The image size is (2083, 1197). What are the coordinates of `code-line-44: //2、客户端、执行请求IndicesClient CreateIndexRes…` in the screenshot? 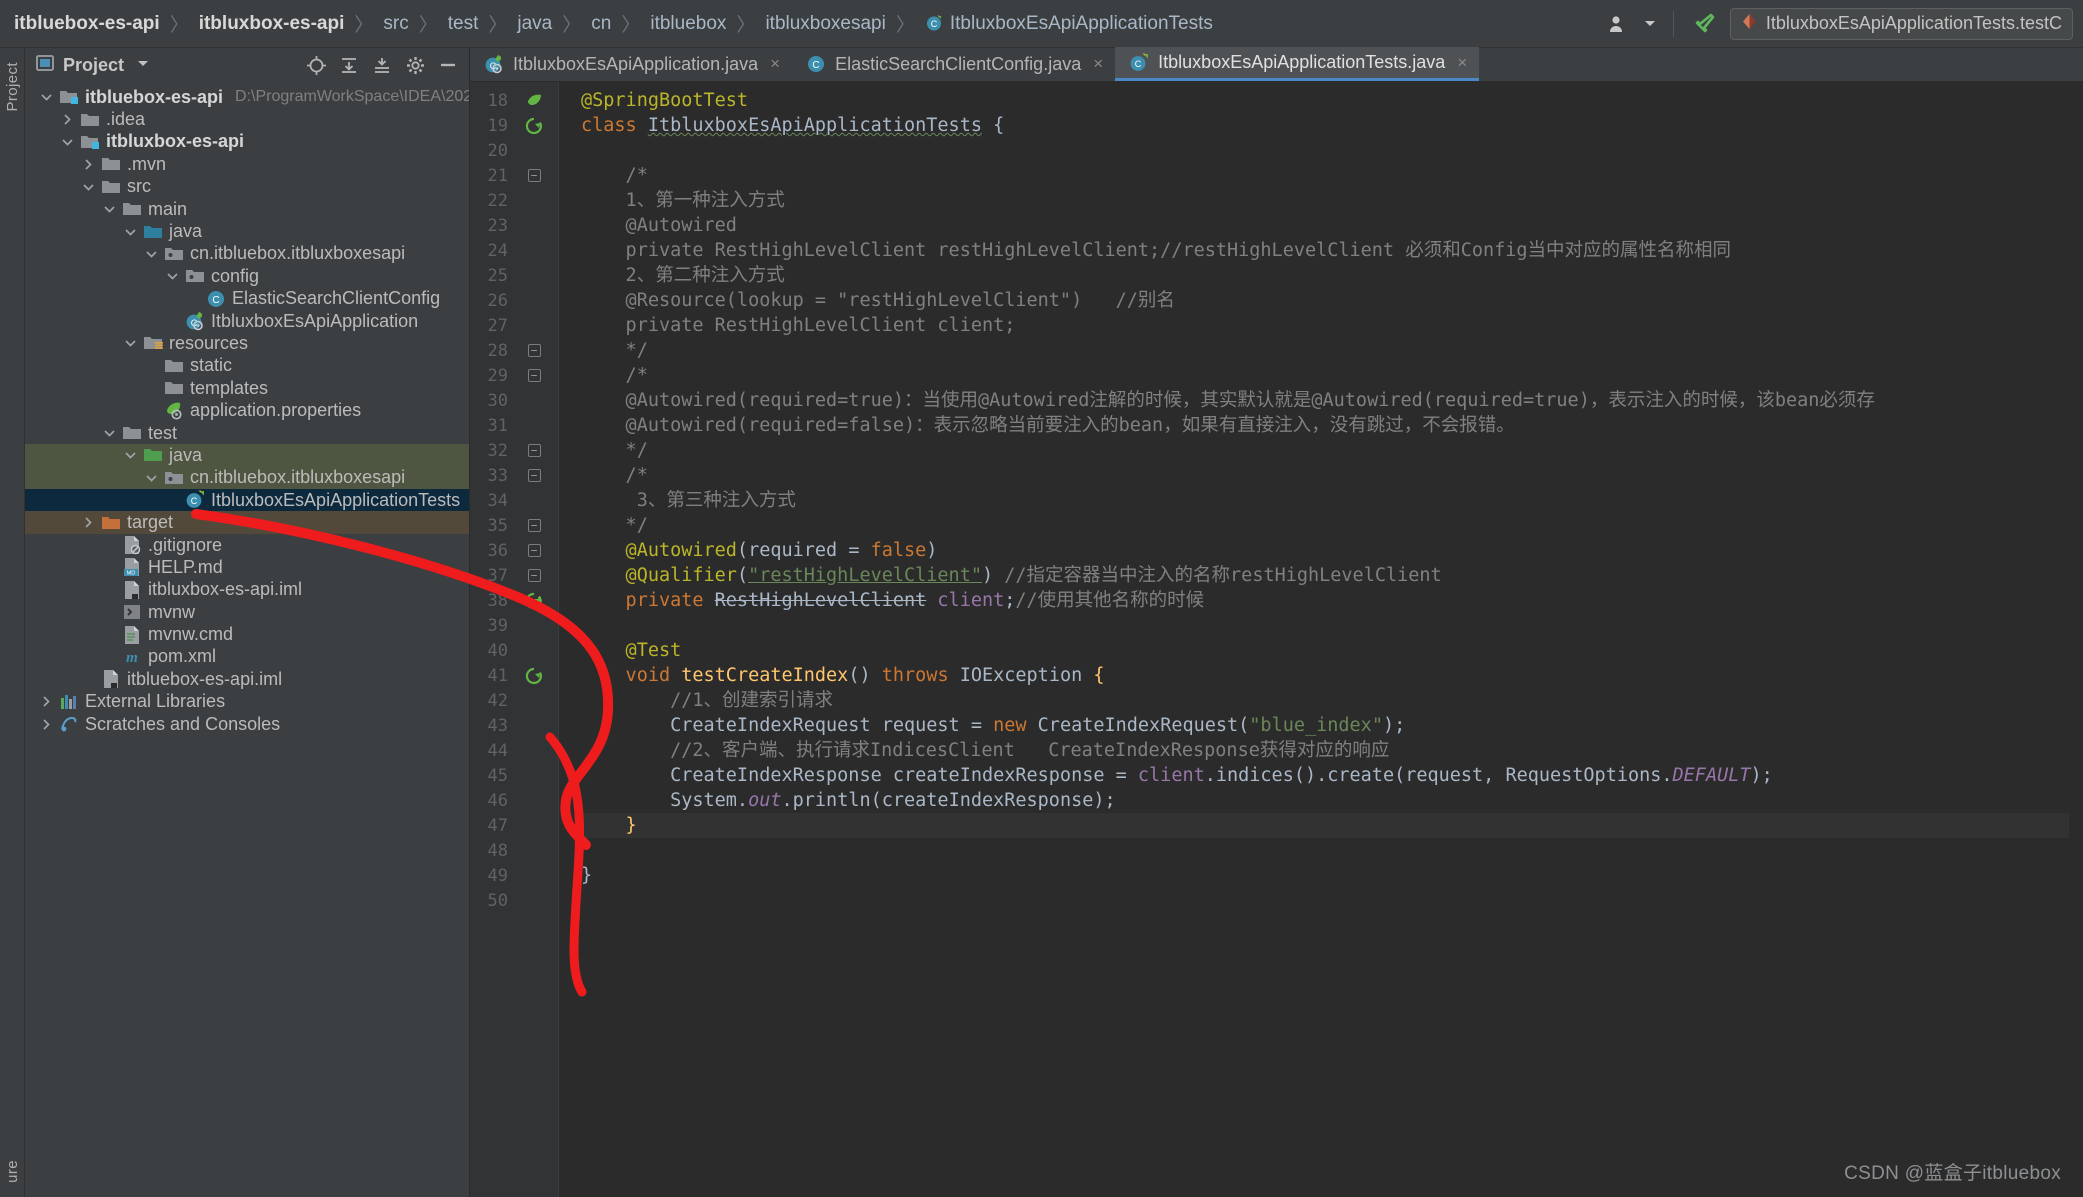 It's located at (1325, 750).